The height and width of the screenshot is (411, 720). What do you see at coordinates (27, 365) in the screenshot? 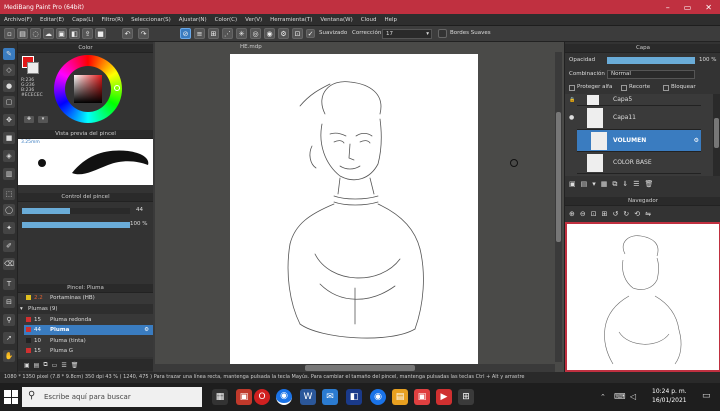
I see `add-brush-icon: ▣` at bounding box center [27, 365].